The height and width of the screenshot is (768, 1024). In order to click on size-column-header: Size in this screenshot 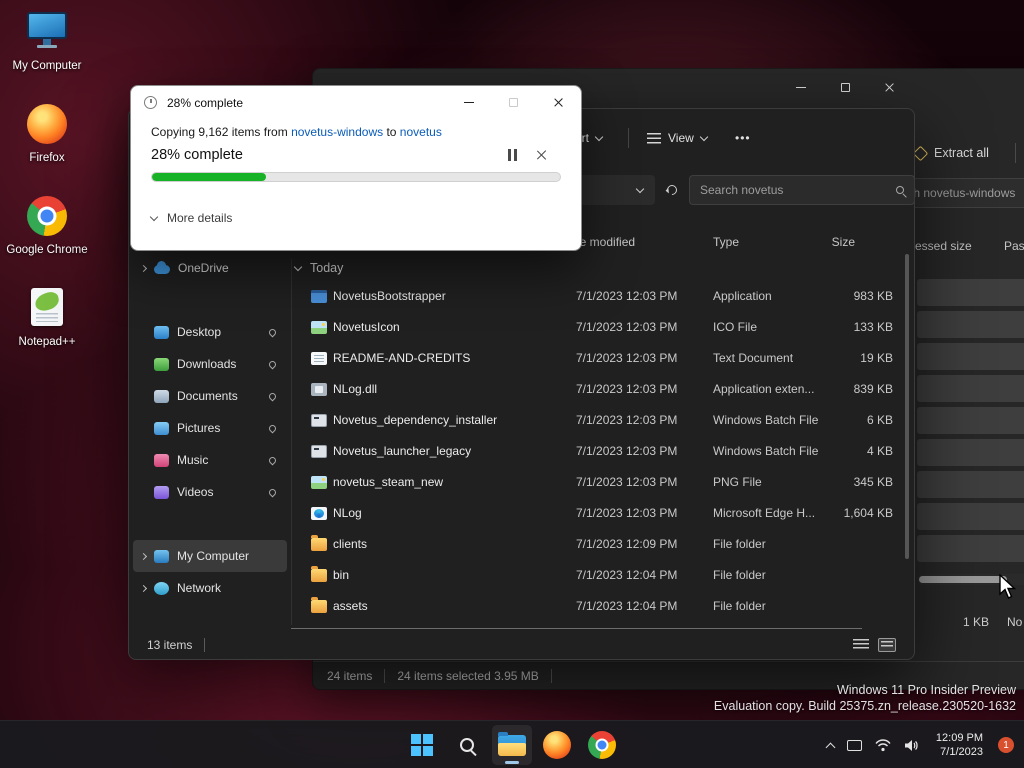, I will do `click(827, 242)`.